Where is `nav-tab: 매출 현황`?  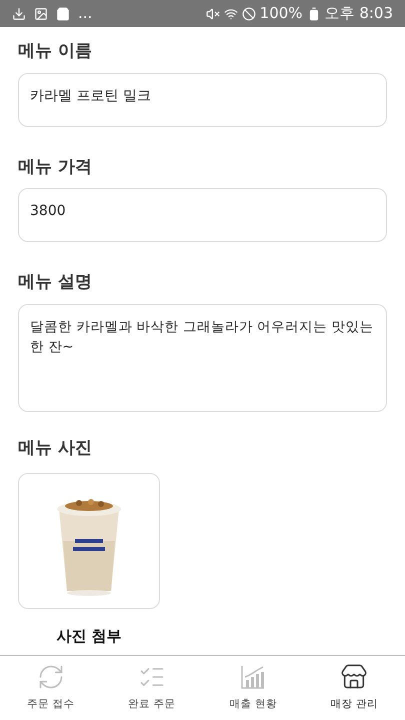
nav-tab: 매출 현황 is located at coordinates (253, 688).